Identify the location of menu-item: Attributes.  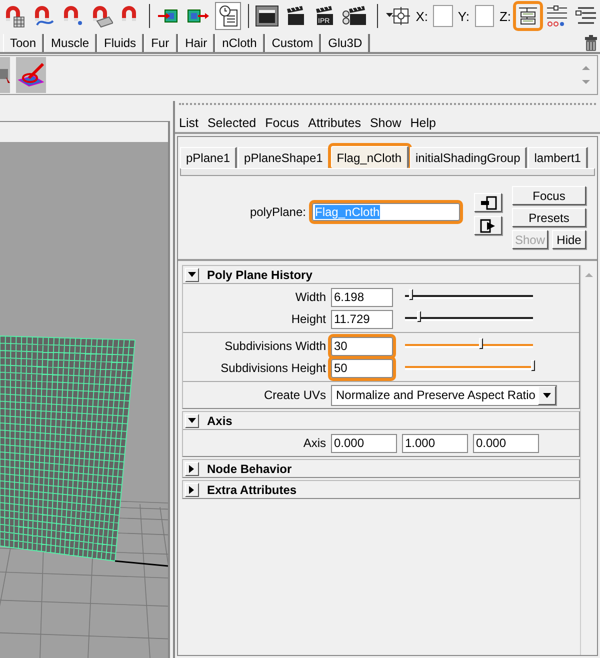
(334, 123).